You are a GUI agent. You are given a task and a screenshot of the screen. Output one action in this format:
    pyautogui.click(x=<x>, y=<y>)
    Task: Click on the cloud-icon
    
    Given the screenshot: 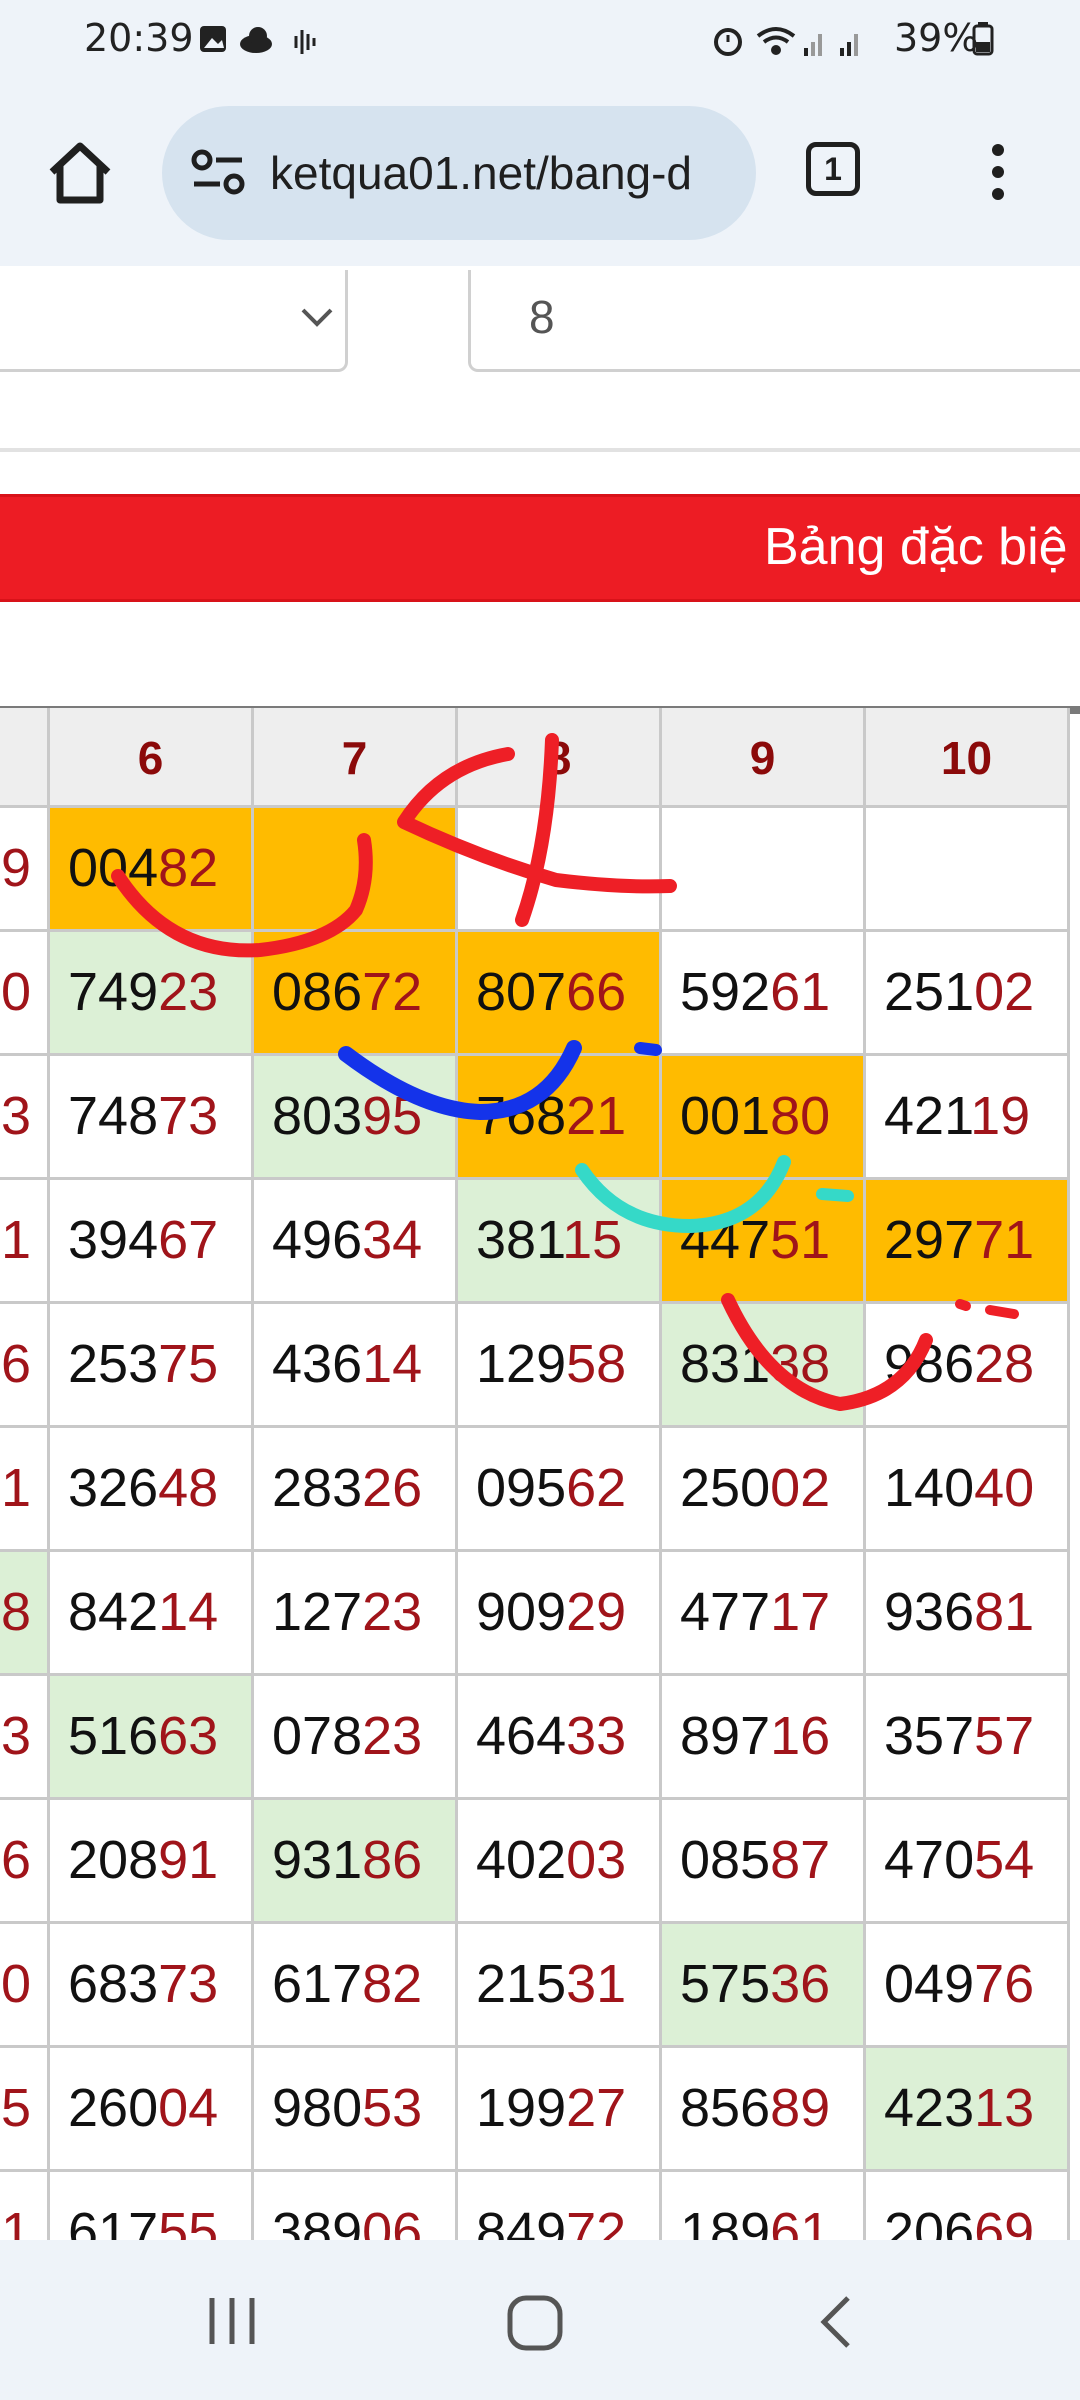 What is the action you would take?
    pyautogui.click(x=256, y=40)
    